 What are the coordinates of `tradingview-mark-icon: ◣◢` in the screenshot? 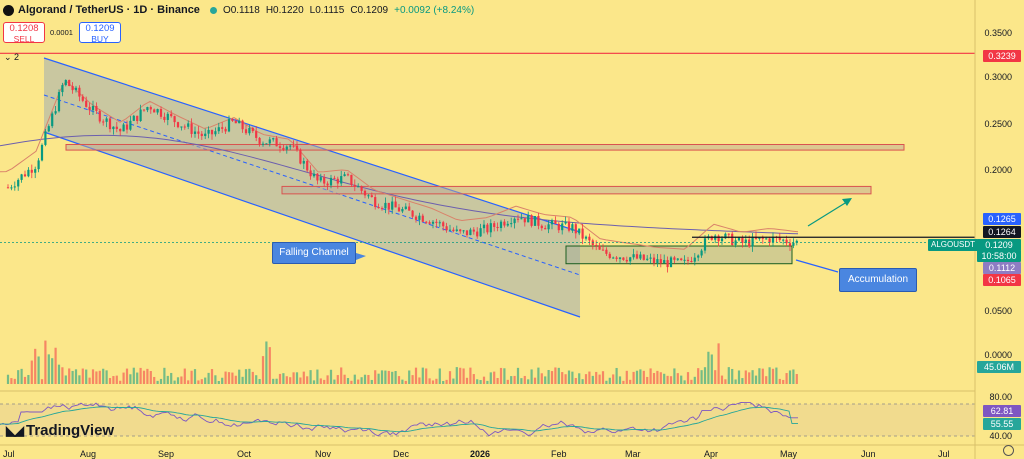 It's located at (15, 430).